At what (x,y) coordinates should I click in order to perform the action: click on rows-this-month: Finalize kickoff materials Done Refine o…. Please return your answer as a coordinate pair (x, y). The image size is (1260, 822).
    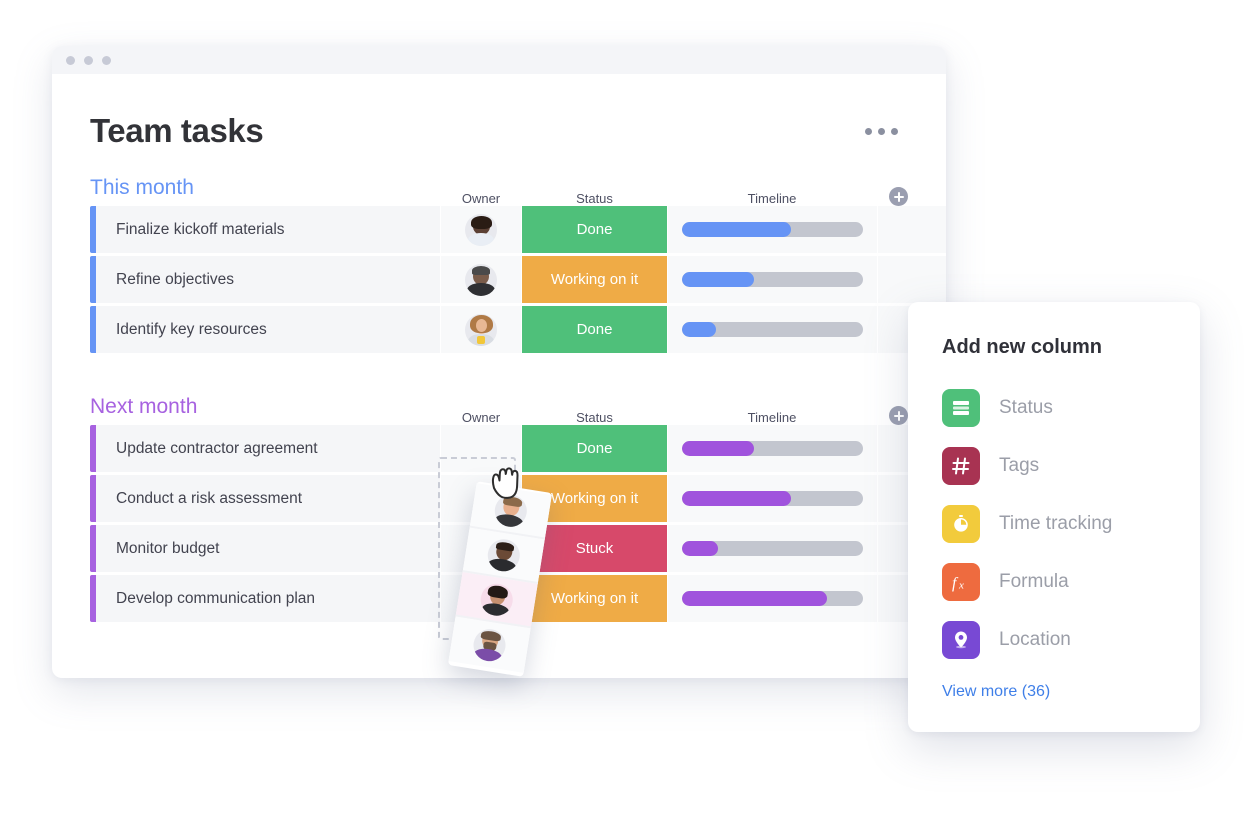
    Looking at the image, I should click on (518, 279).